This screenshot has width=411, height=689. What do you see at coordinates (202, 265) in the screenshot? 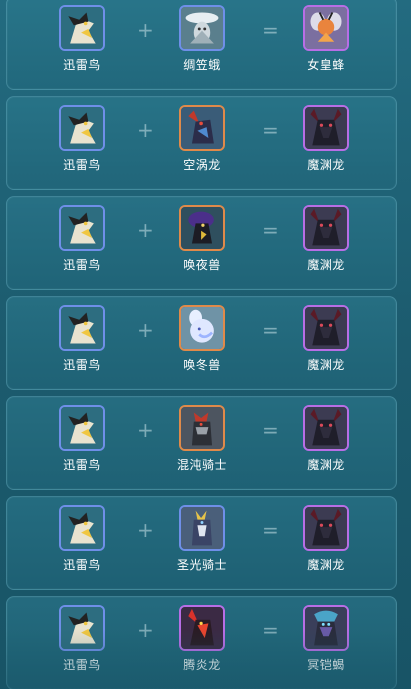
I see `pet-name: 唤夜兽` at bounding box center [202, 265].